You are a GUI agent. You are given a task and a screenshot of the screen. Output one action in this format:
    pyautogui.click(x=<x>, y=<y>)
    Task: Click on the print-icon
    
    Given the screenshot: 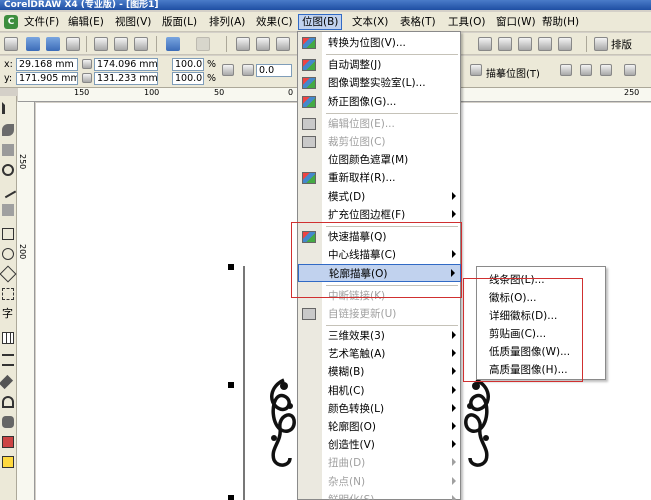 What is the action you would take?
    pyautogui.click(x=73, y=44)
    